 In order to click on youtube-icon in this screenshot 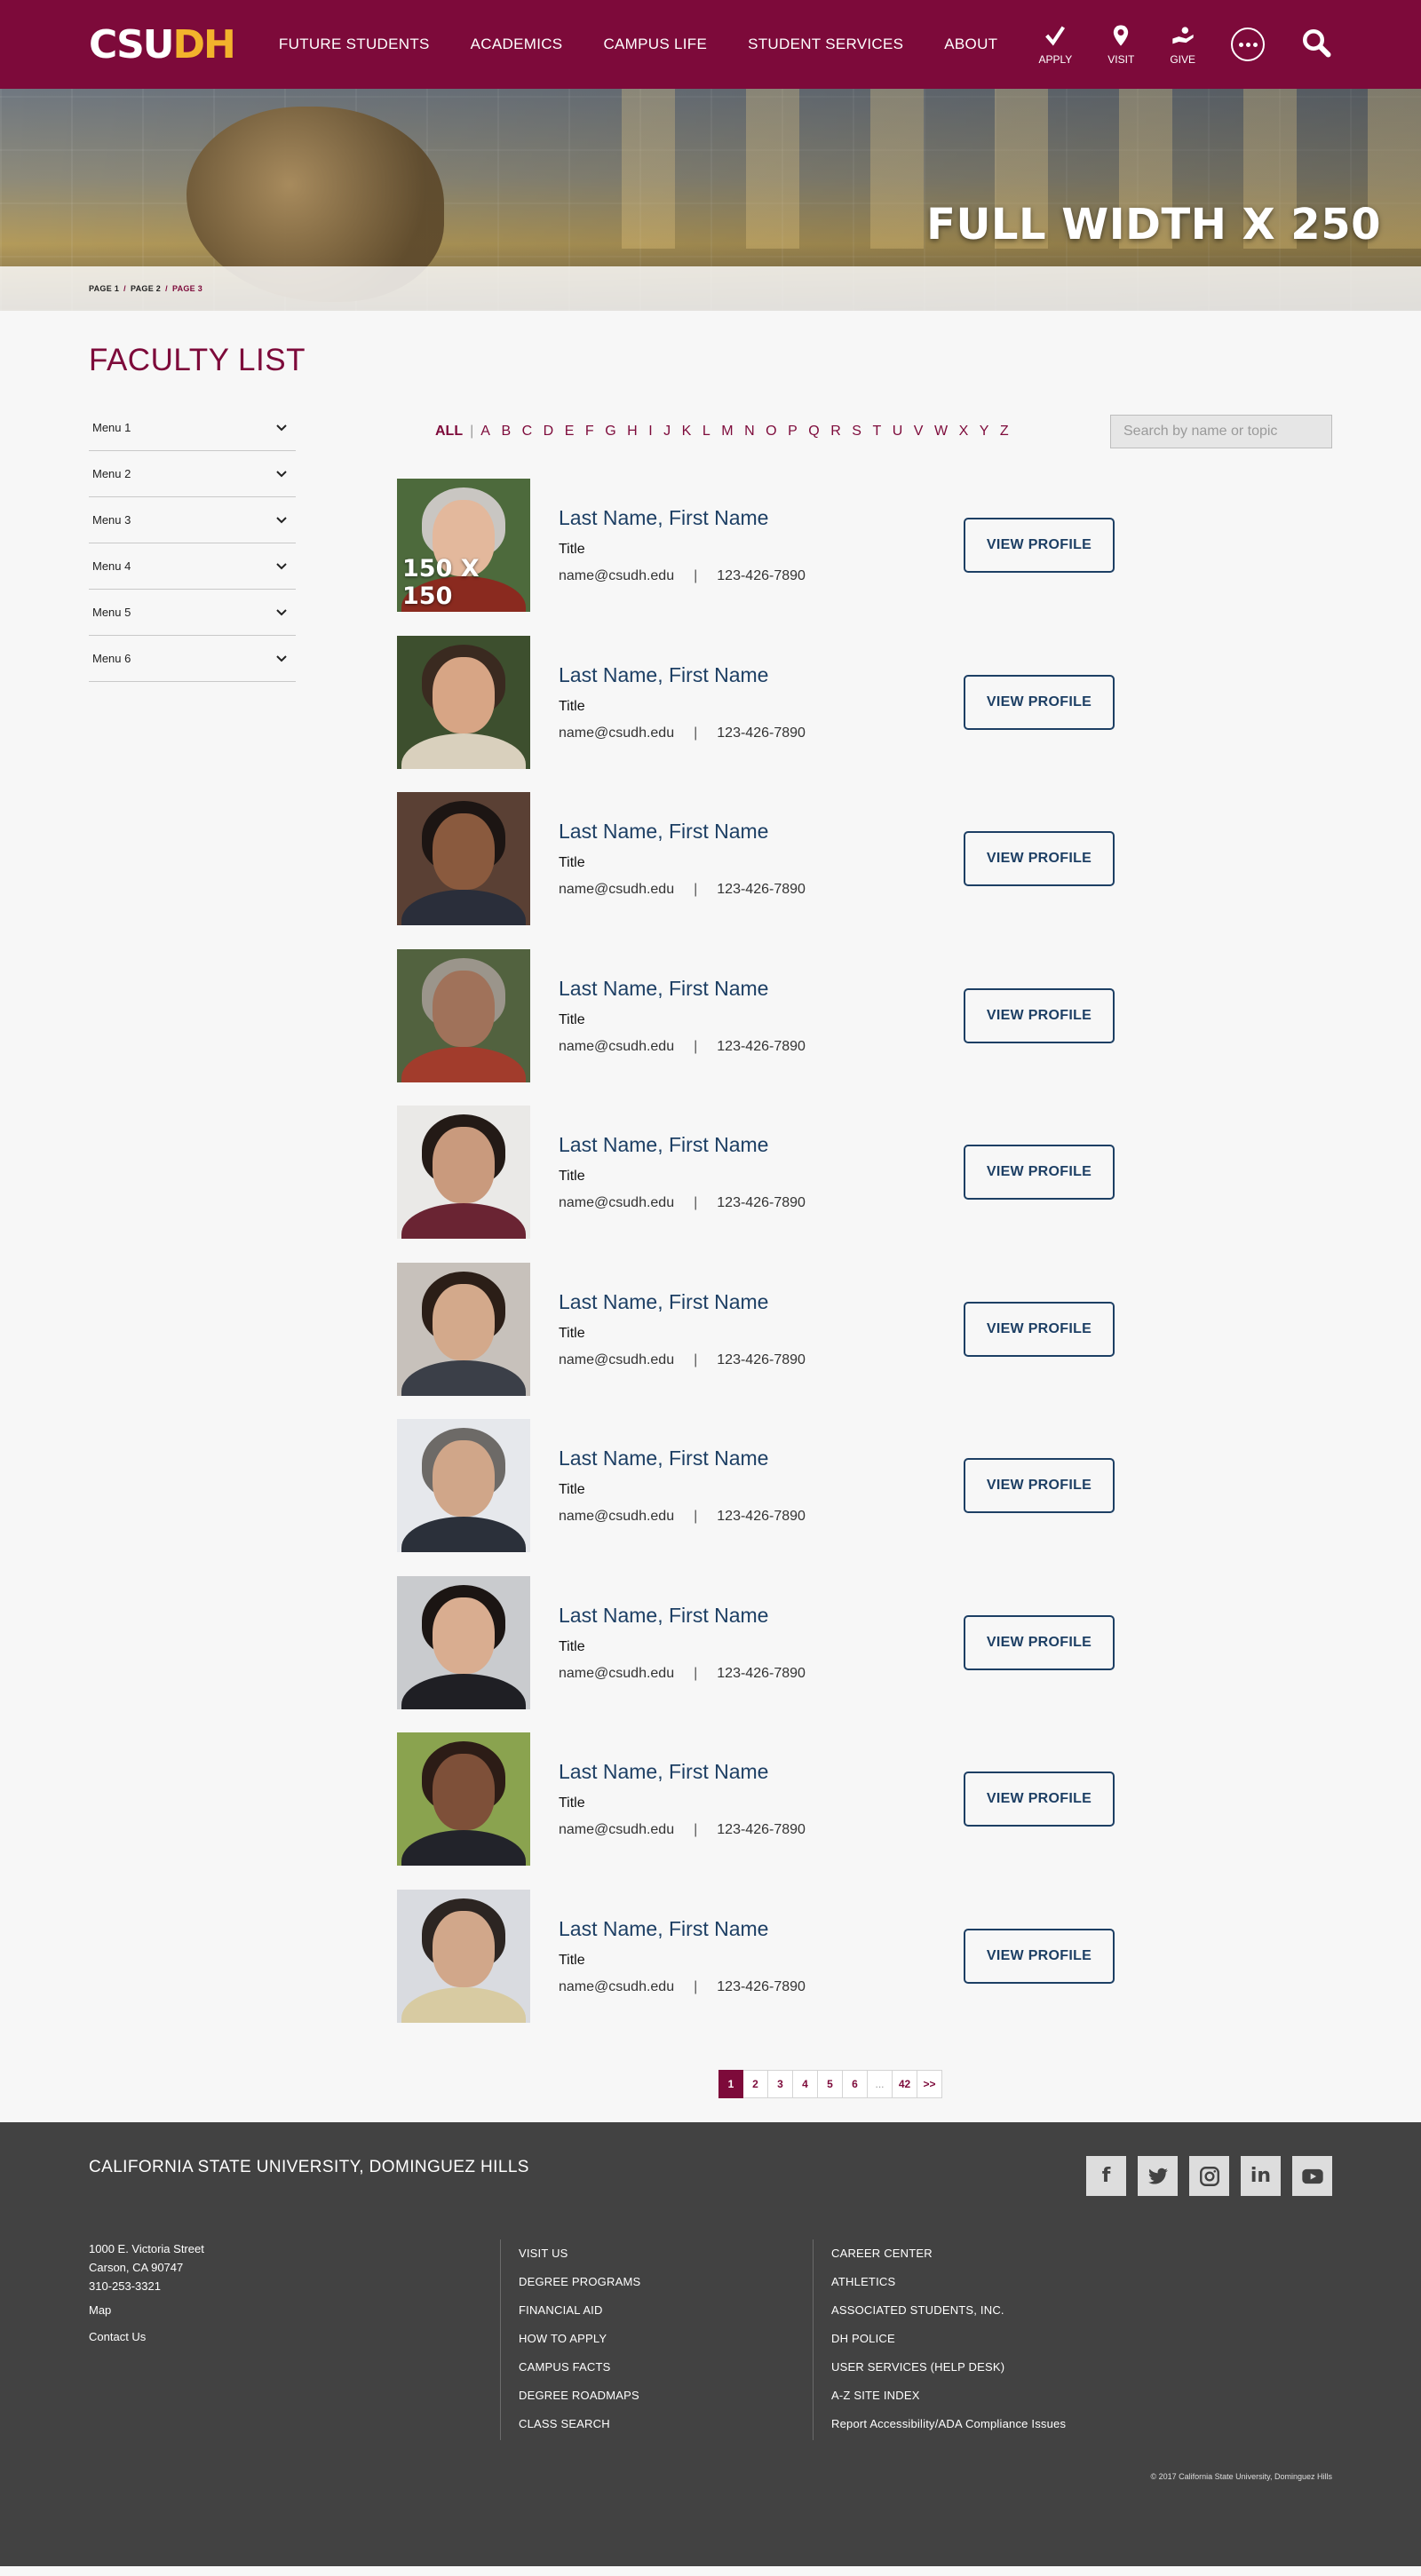, I will do `click(1312, 2176)`.